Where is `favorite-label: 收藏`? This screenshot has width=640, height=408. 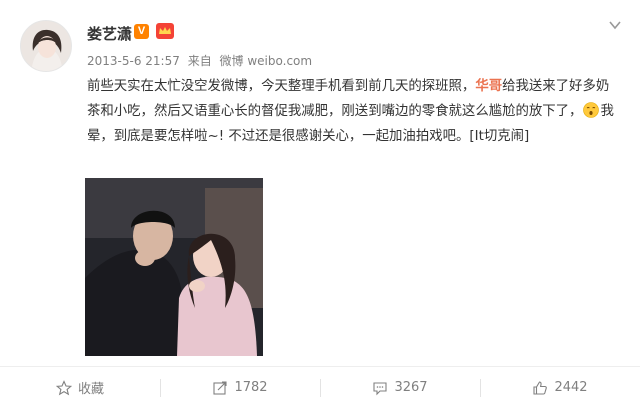 favorite-label: 收藏 is located at coordinates (90, 389).